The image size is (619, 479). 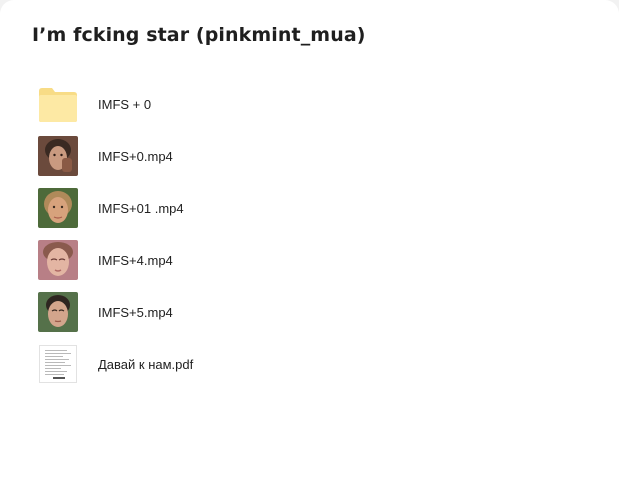 I want to click on folder-title: I’m fcking star (pinkmint_mua), so click(x=199, y=35).